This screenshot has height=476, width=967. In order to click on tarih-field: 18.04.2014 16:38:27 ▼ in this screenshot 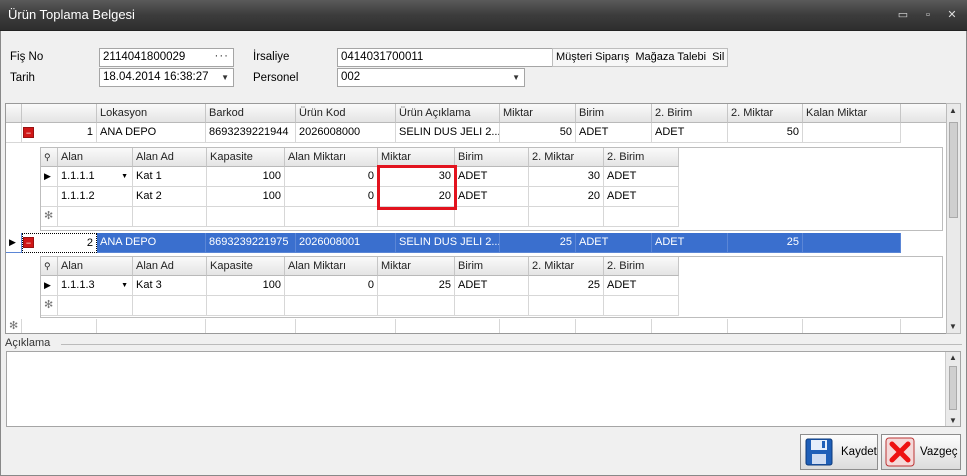, I will do `click(166, 77)`.